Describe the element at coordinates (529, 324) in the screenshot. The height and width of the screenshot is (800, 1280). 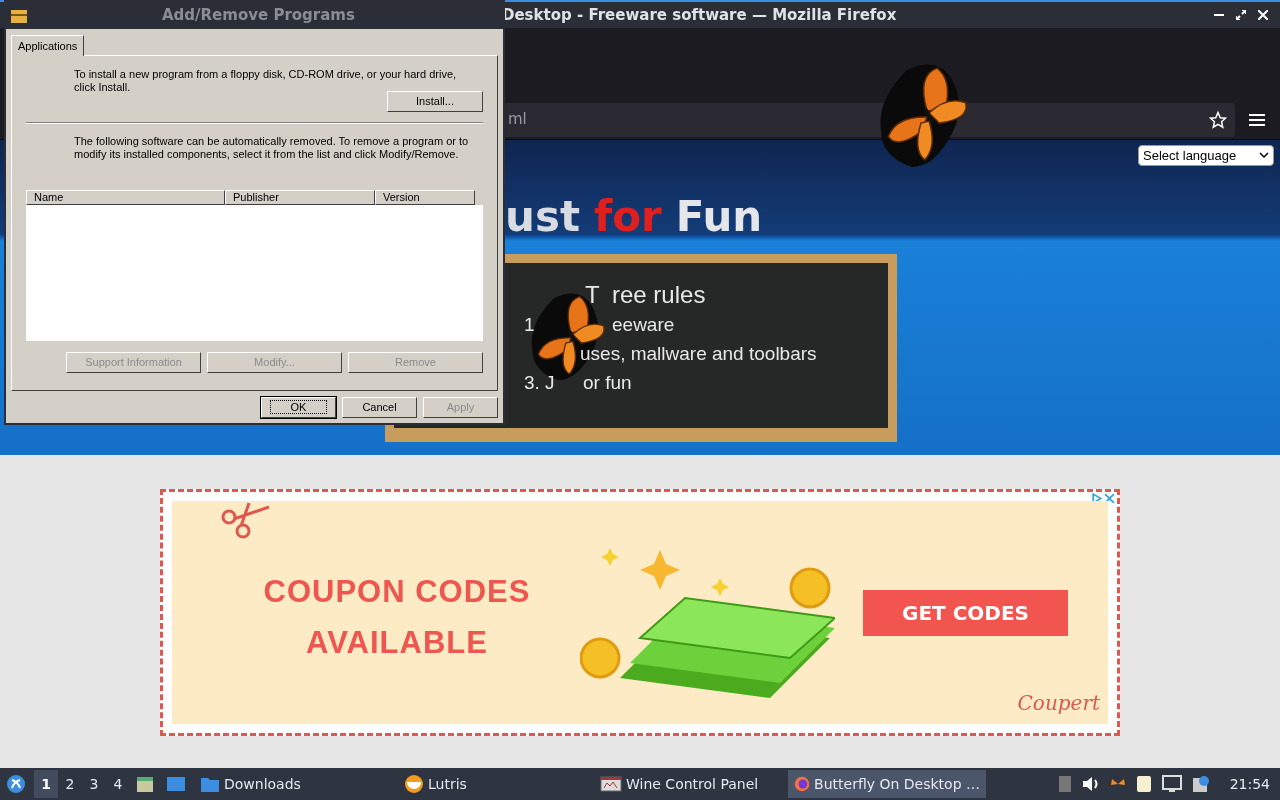
I see `chalkboard-text: 1` at that location.